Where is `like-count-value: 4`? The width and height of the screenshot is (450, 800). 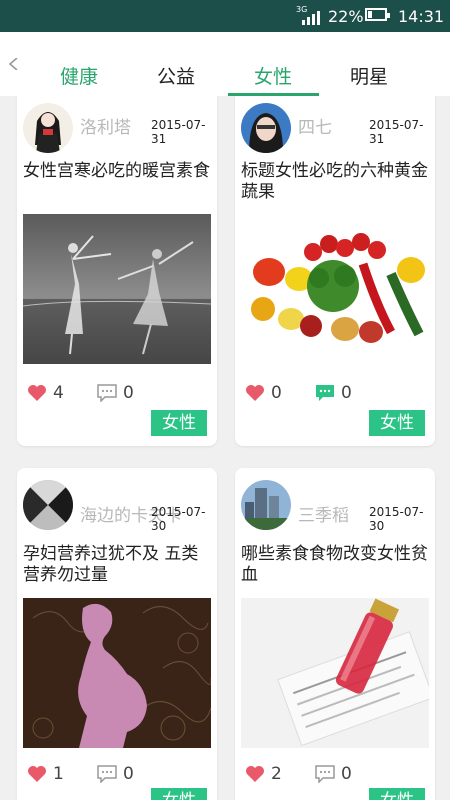 like-count-value: 4 is located at coordinates (58, 393).